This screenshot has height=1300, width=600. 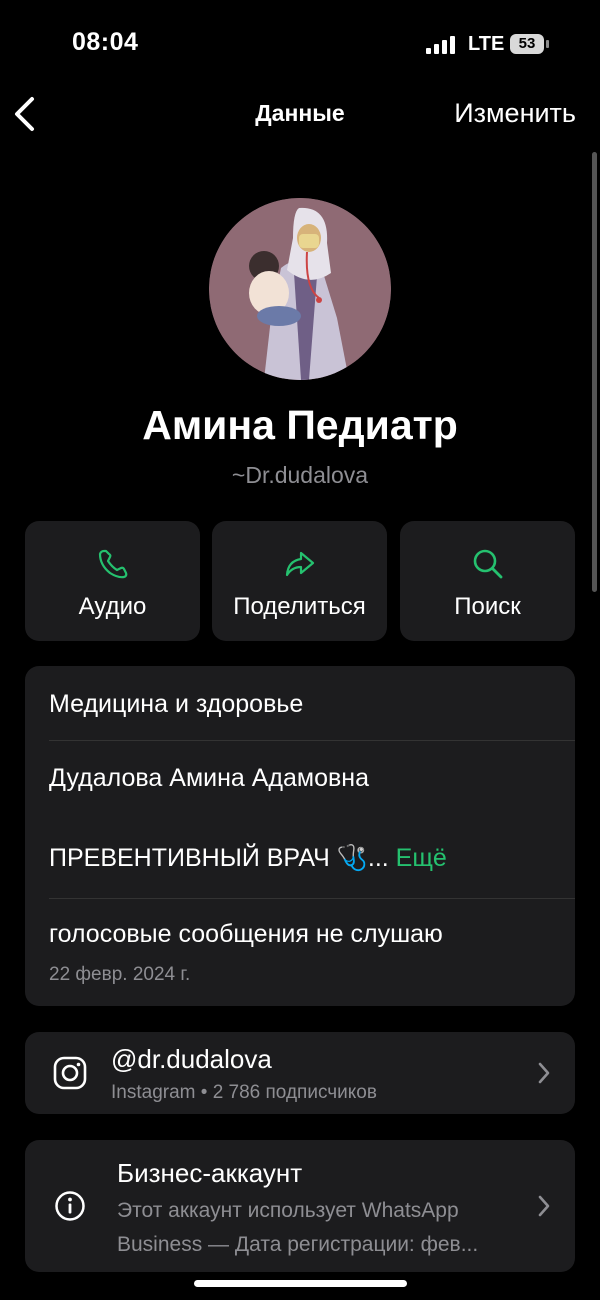 I want to click on info-icon, so click(x=70, y=1206).